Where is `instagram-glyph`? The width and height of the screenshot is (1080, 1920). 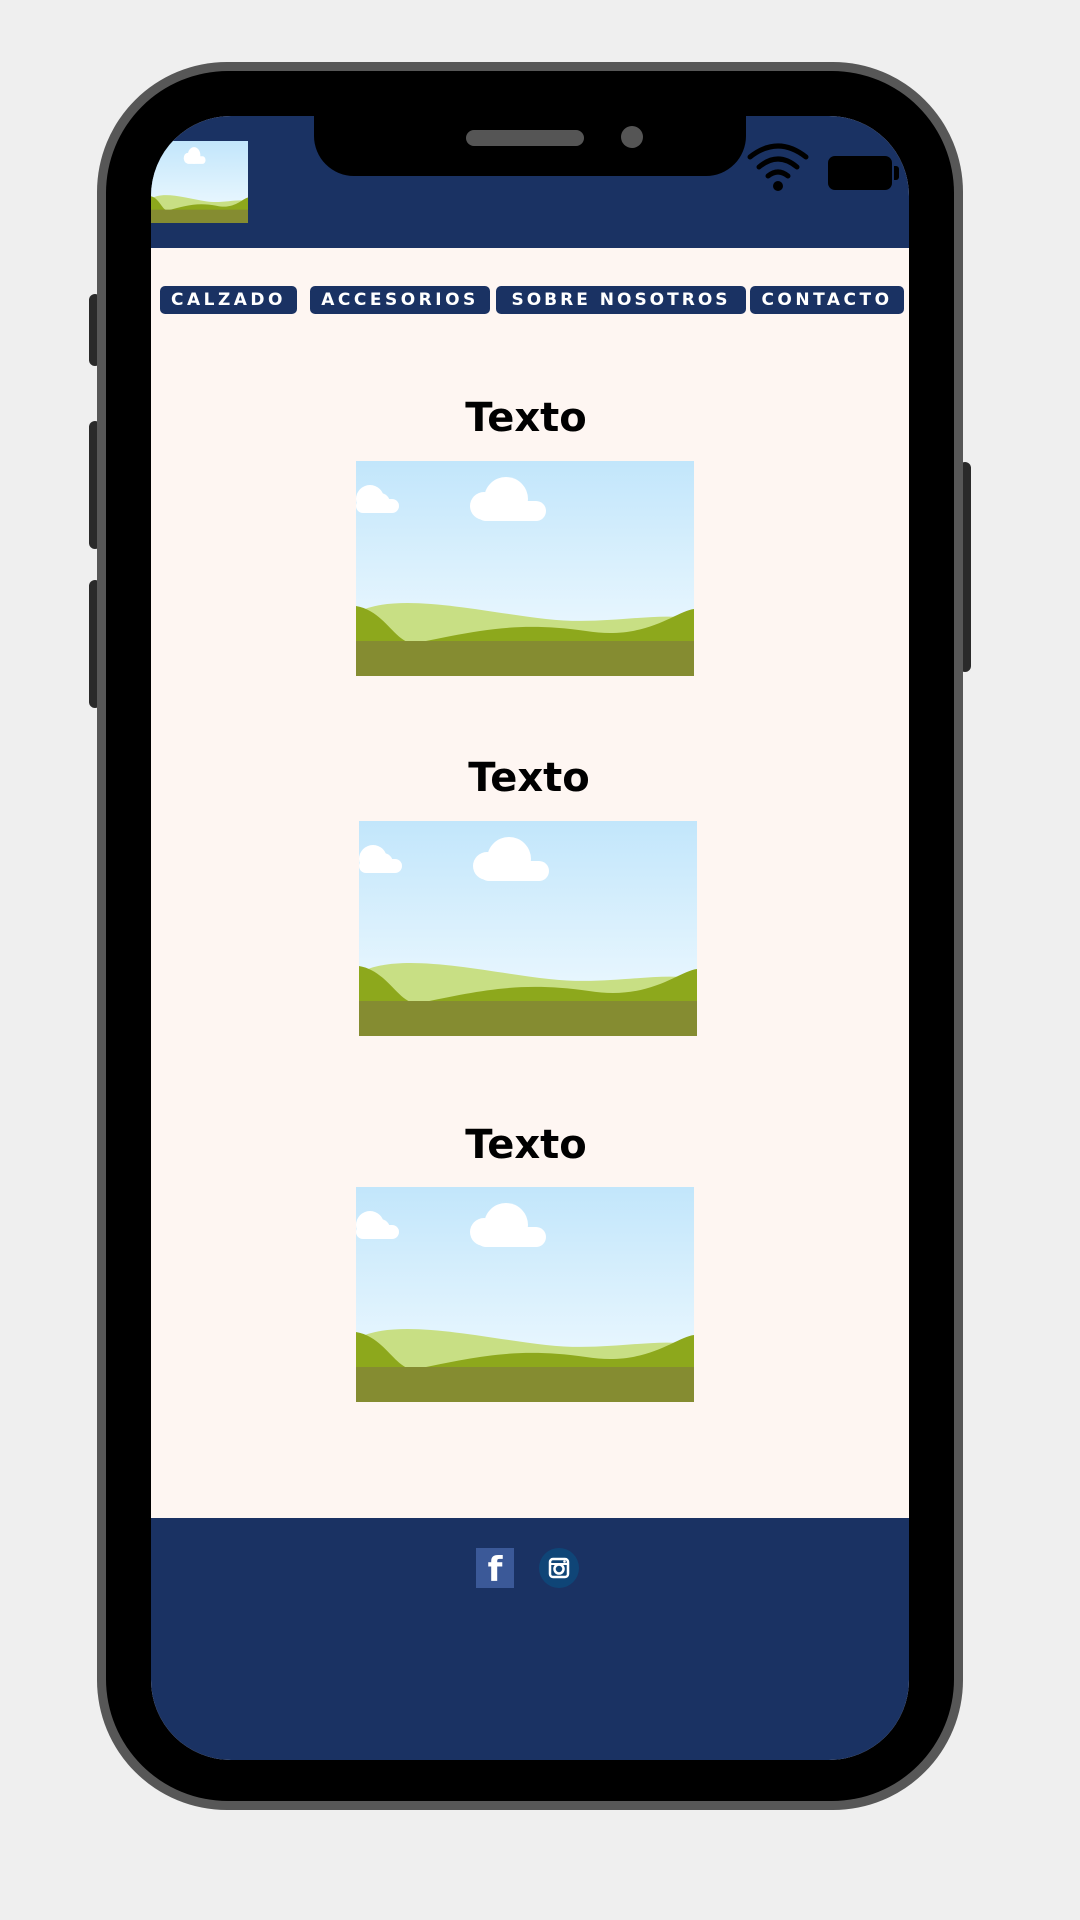
instagram-glyph is located at coordinates (559, 1568).